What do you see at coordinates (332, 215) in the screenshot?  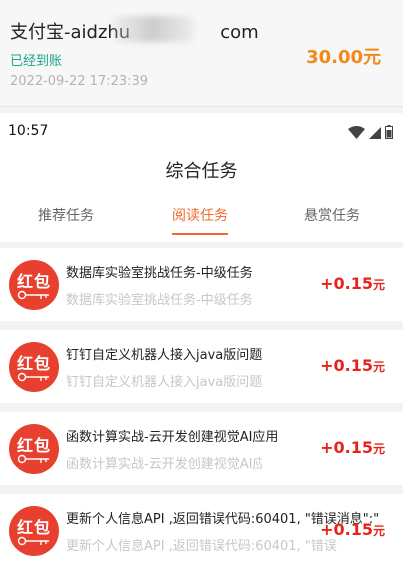 I see `tab-bounty: 悬赏任务` at bounding box center [332, 215].